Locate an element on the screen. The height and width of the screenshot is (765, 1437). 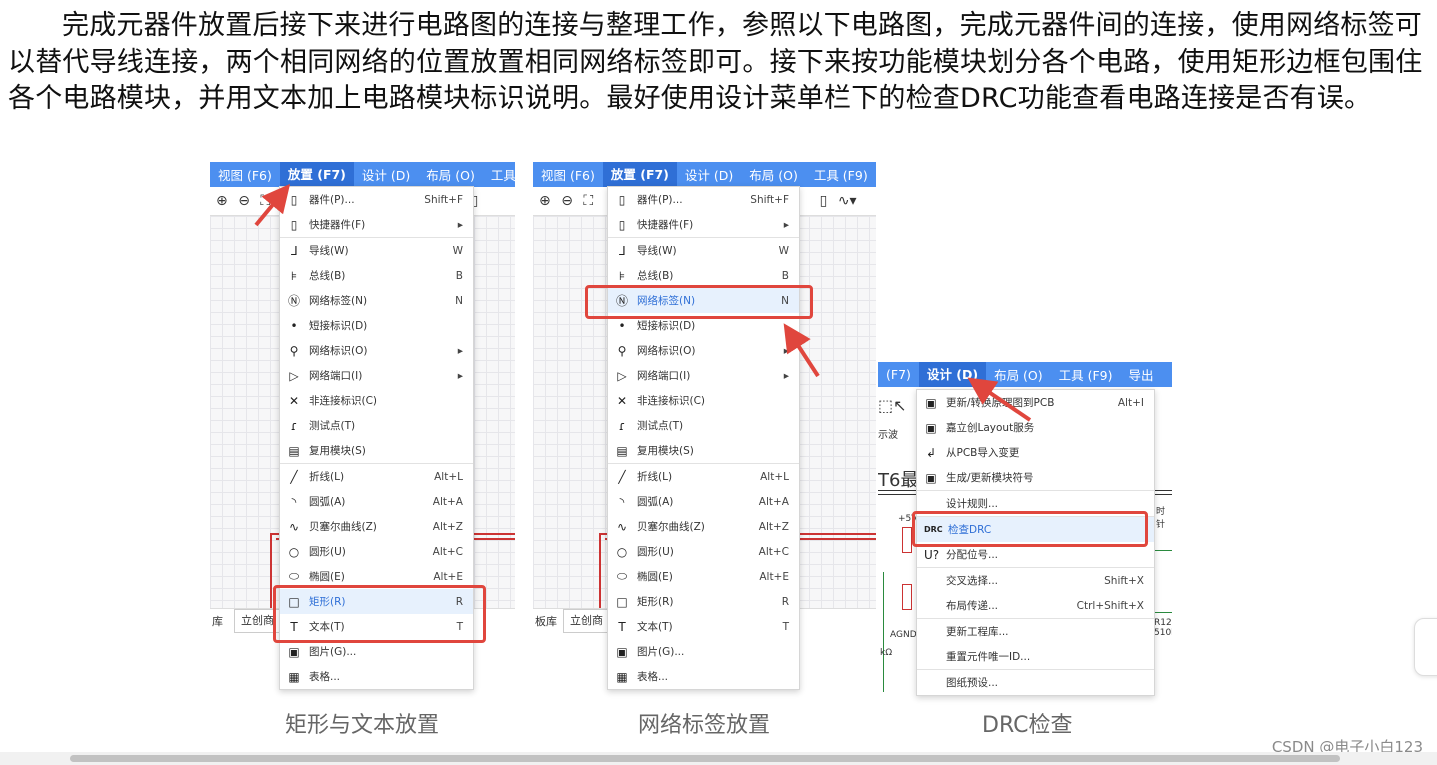
horizontal-scrollbar is located at coordinates (718, 758).